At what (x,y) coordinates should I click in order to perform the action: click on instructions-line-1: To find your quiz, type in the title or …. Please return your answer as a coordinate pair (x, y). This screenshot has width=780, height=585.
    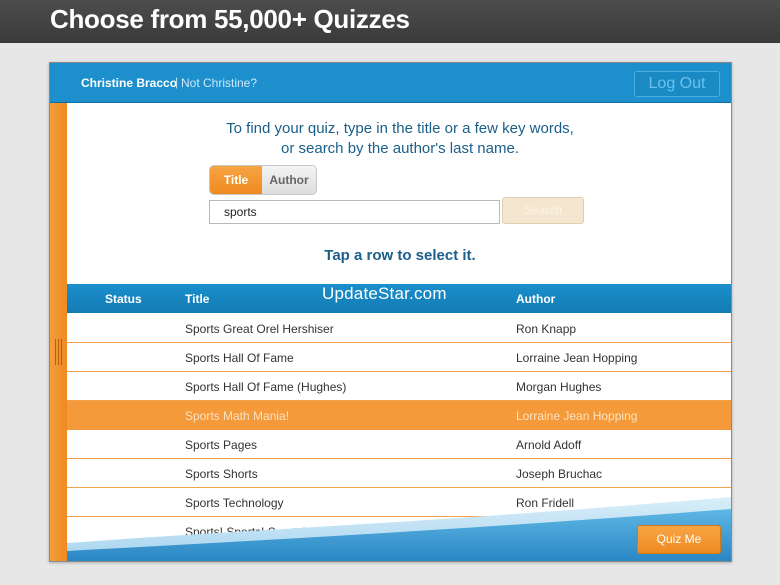
    Looking at the image, I should click on (400, 128).